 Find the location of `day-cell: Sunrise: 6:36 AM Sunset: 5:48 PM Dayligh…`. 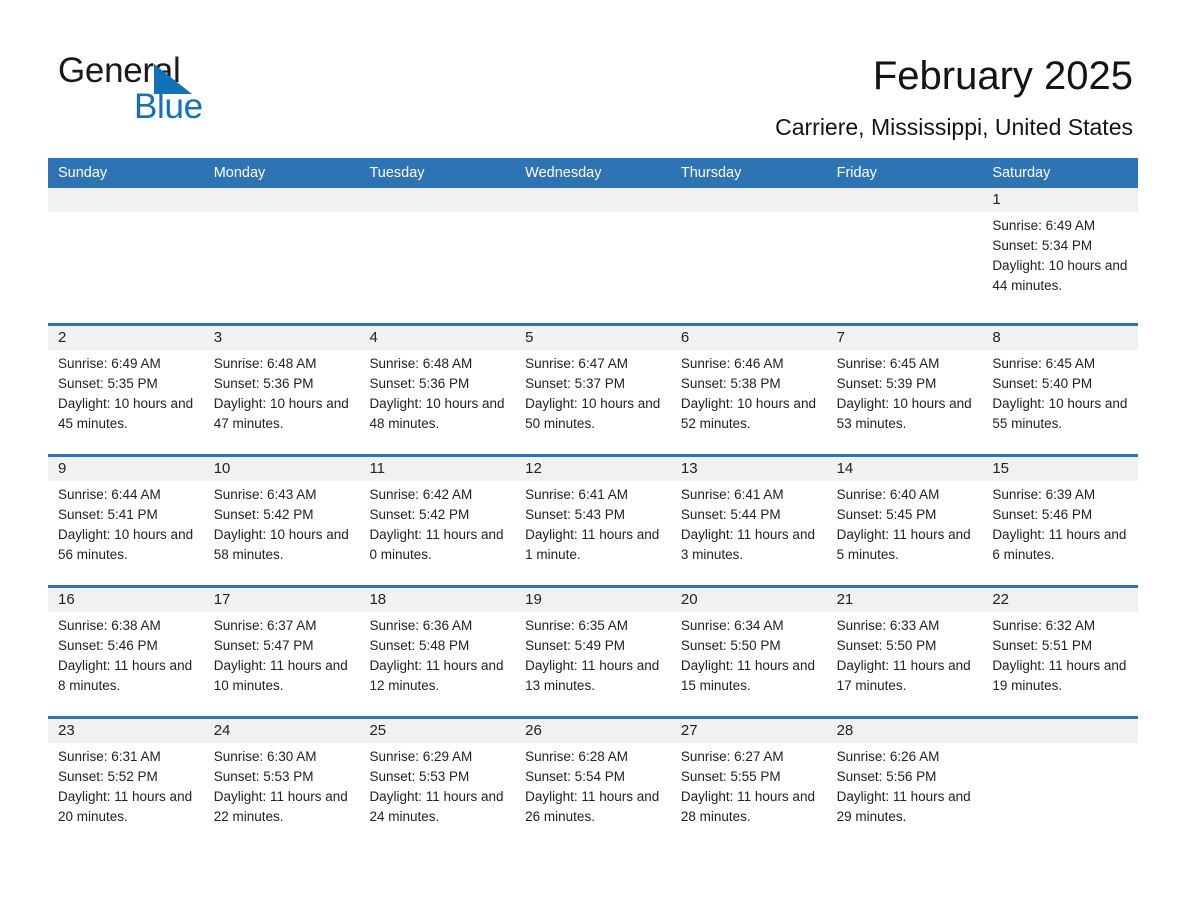

day-cell: Sunrise: 6:36 AM Sunset: 5:48 PM Dayligh… is located at coordinates (437, 665).